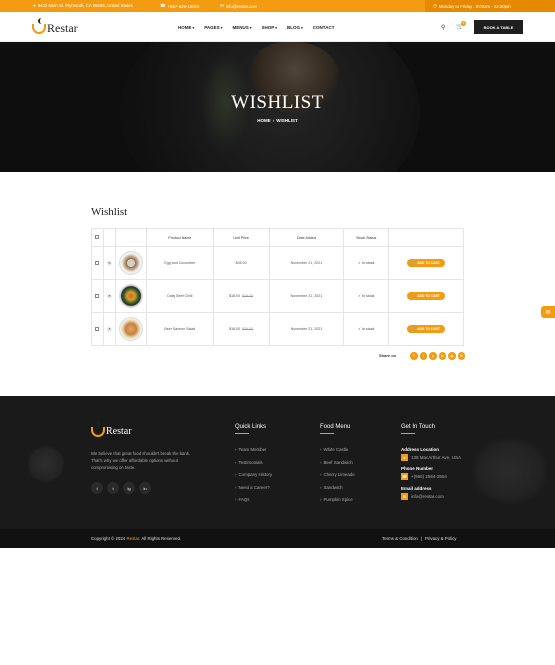 The height and width of the screenshot is (665, 555). I want to click on menu-item-home: HOME▾, so click(186, 27).